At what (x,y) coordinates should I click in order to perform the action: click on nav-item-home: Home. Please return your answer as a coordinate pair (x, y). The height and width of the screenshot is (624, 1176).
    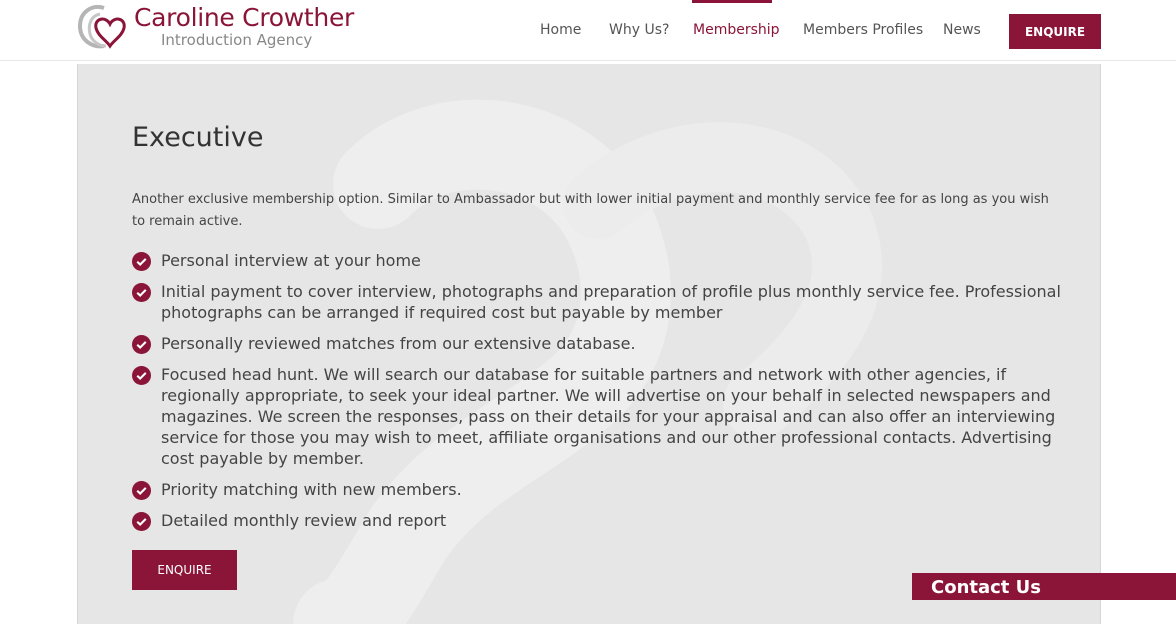
    Looking at the image, I should click on (560, 30).